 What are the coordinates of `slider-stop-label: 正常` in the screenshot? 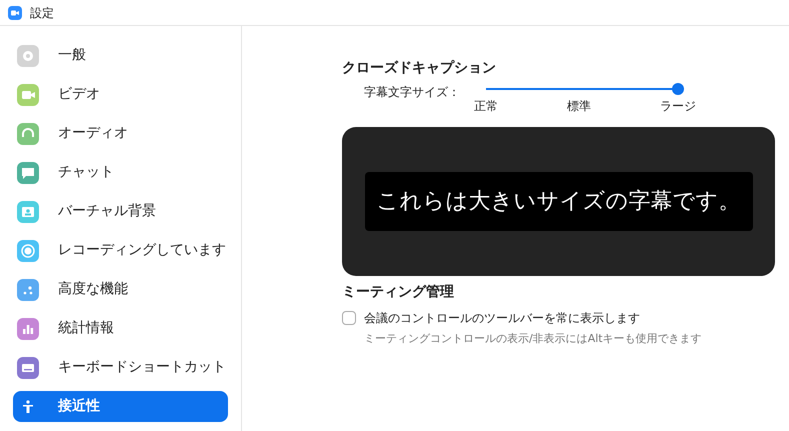 It's located at (486, 106).